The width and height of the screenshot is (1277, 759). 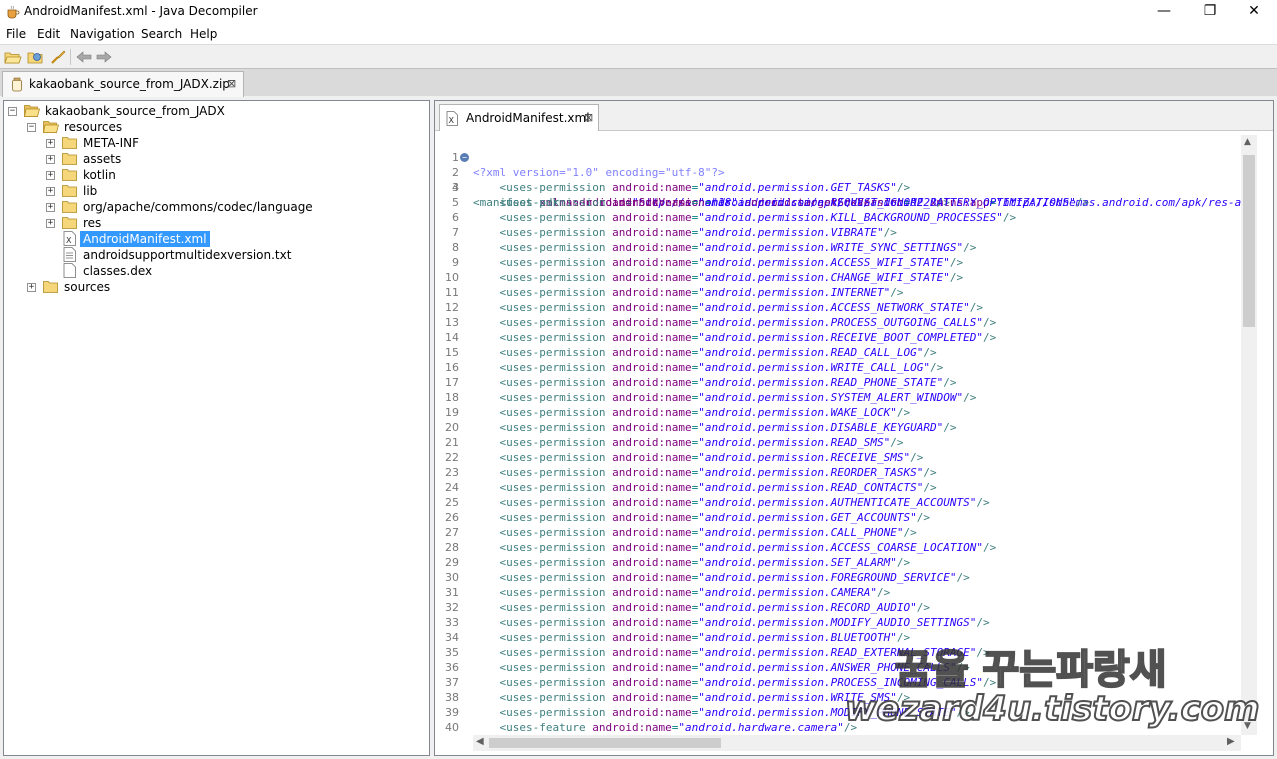 What do you see at coordinates (214, 159) in the screenshot?
I see `tree-node-assets: + assets` at bounding box center [214, 159].